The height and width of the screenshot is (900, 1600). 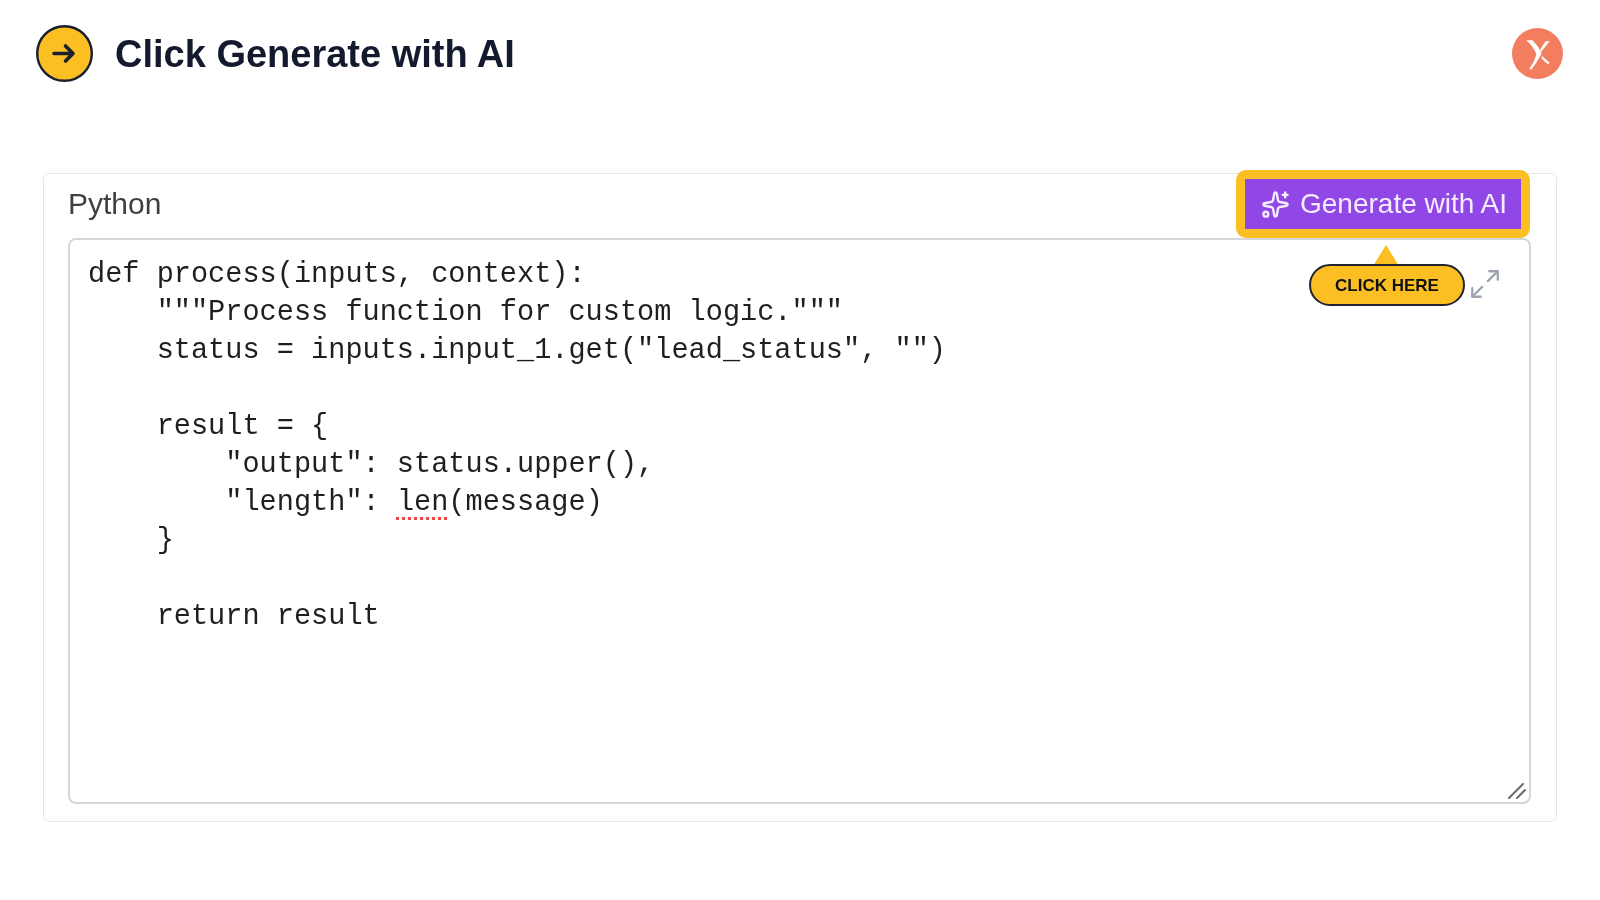 I want to click on sparkle-icon, so click(x=1275, y=204).